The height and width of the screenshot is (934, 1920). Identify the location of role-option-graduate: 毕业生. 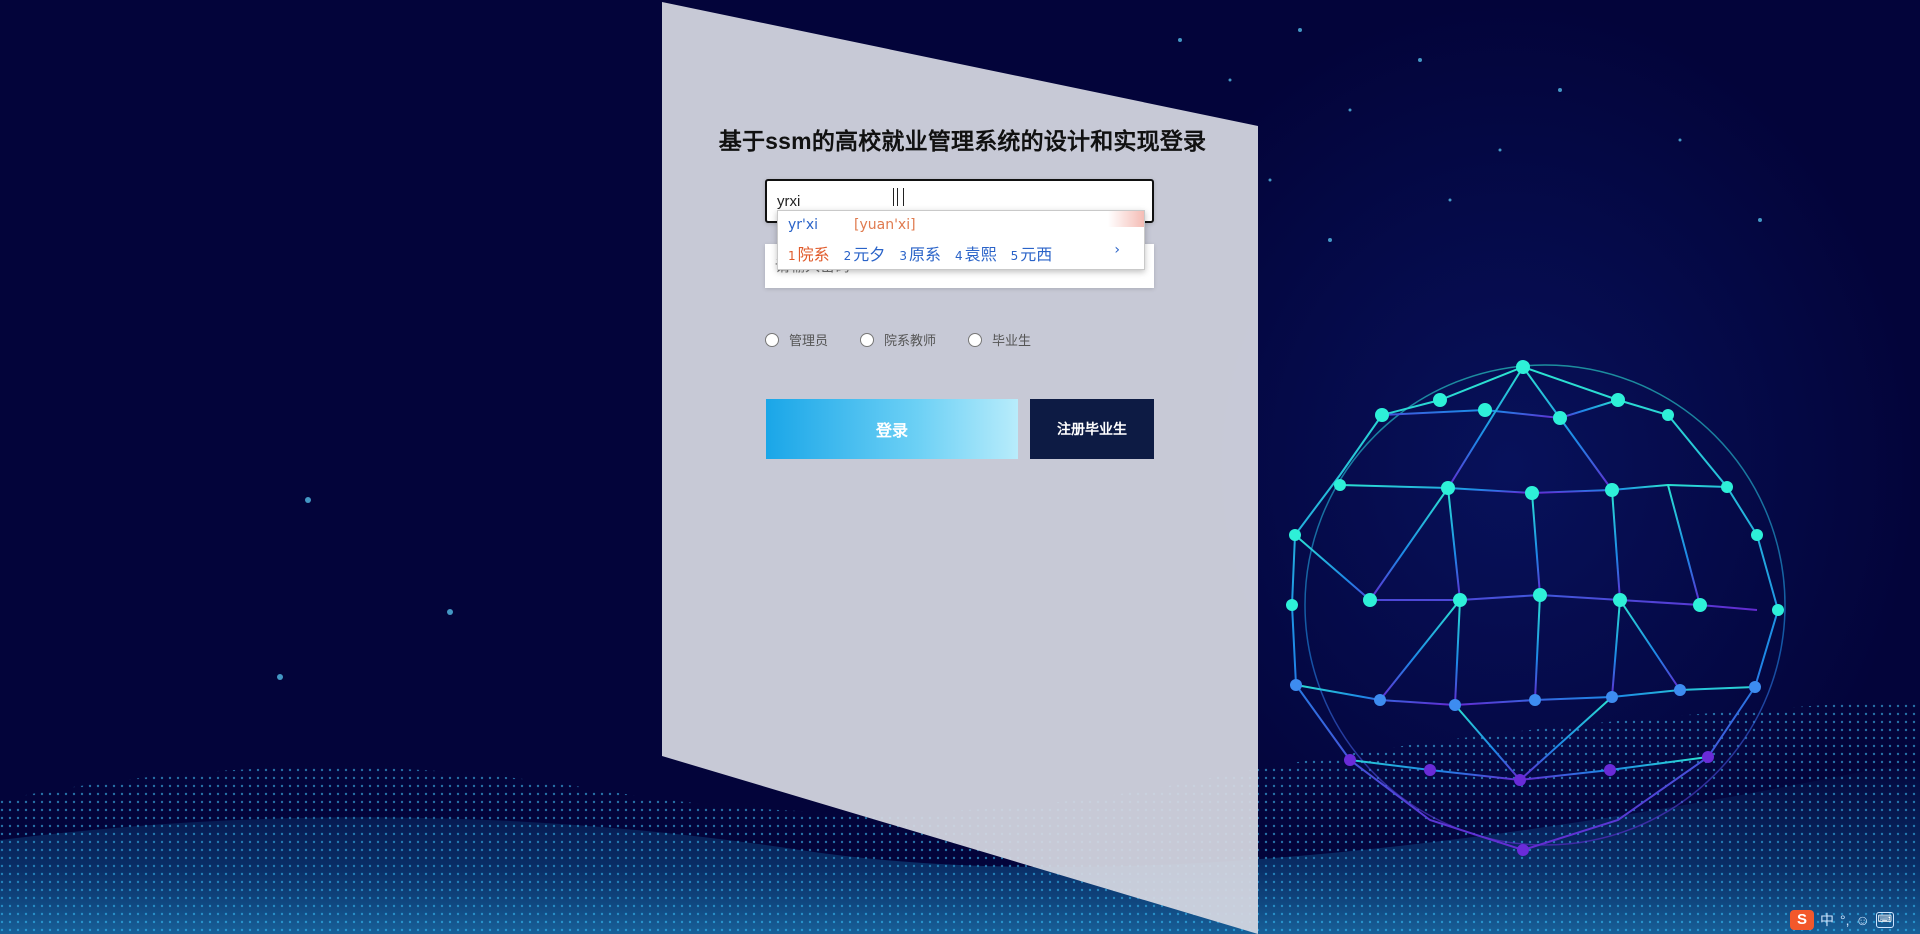
(999, 339).